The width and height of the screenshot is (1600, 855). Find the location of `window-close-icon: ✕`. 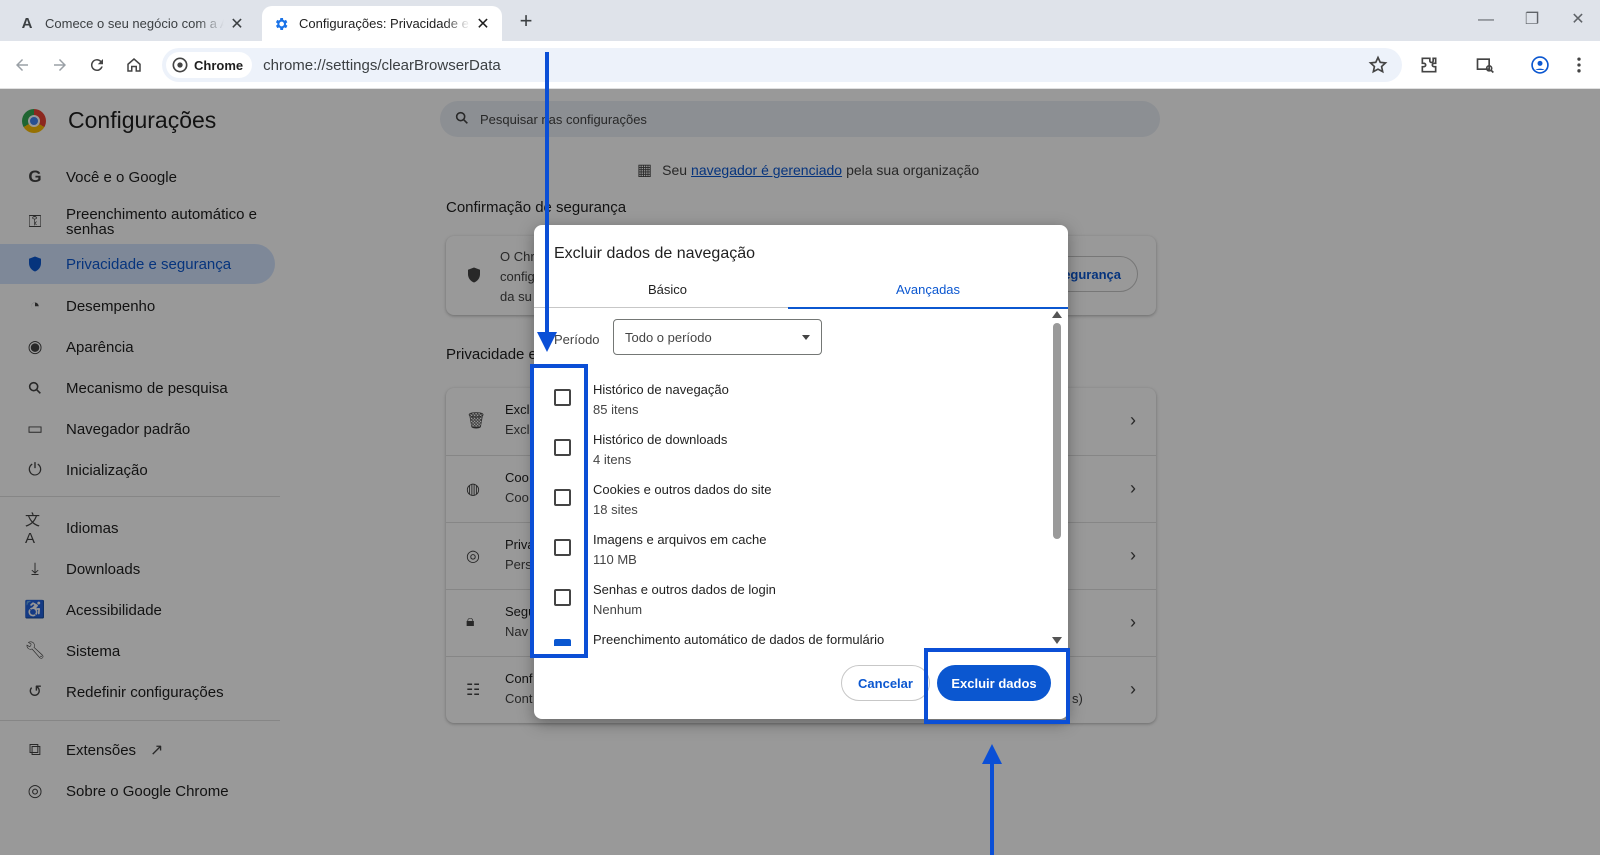

window-close-icon: ✕ is located at coordinates (1578, 20).